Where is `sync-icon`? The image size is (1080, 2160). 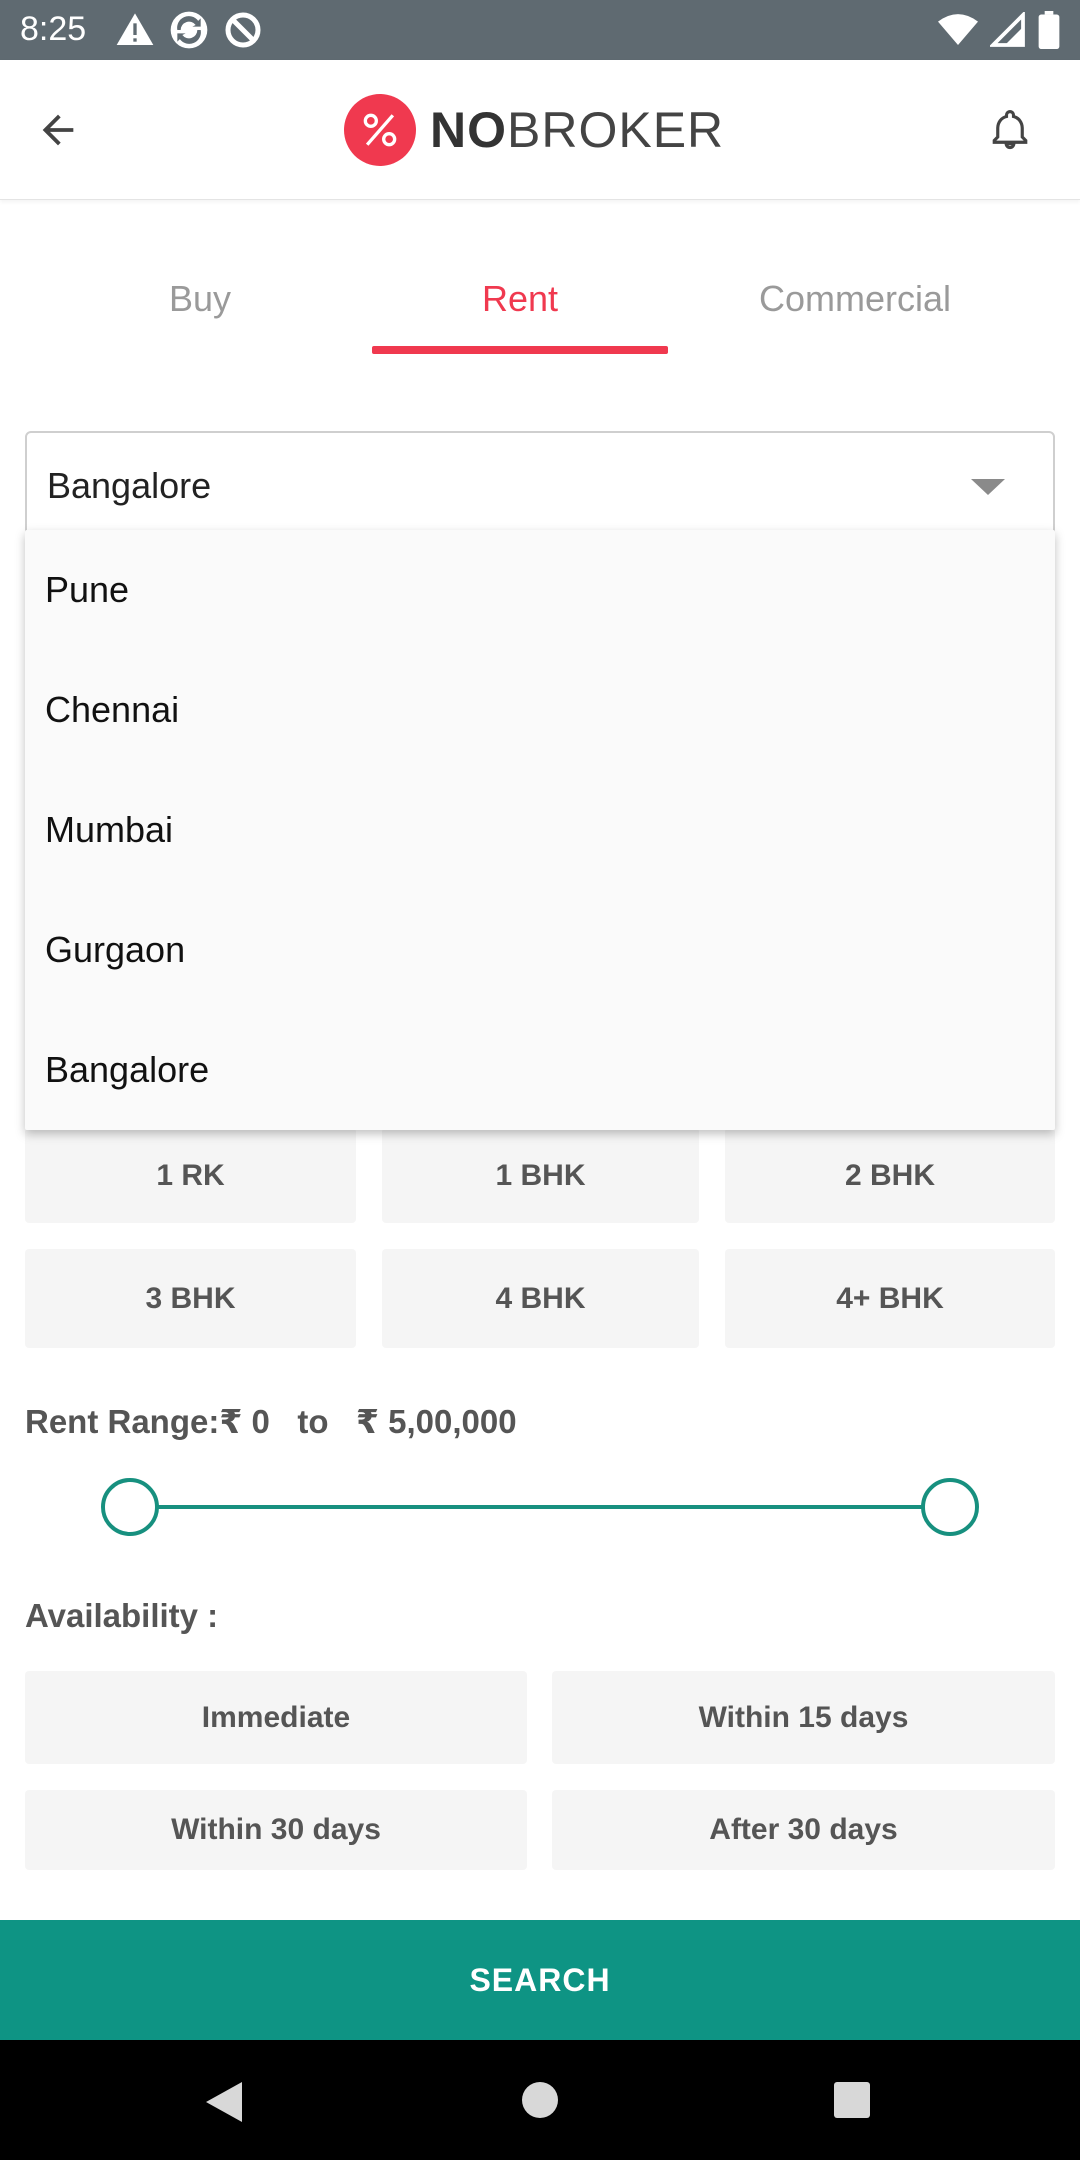
sync-icon is located at coordinates (189, 30).